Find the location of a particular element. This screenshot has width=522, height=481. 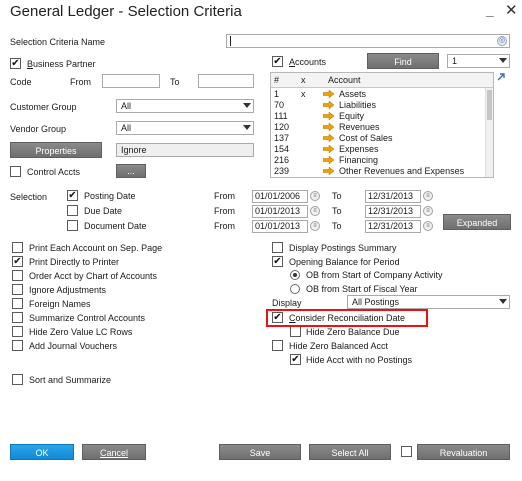

row-num: 120 is located at coordinates (282, 127).